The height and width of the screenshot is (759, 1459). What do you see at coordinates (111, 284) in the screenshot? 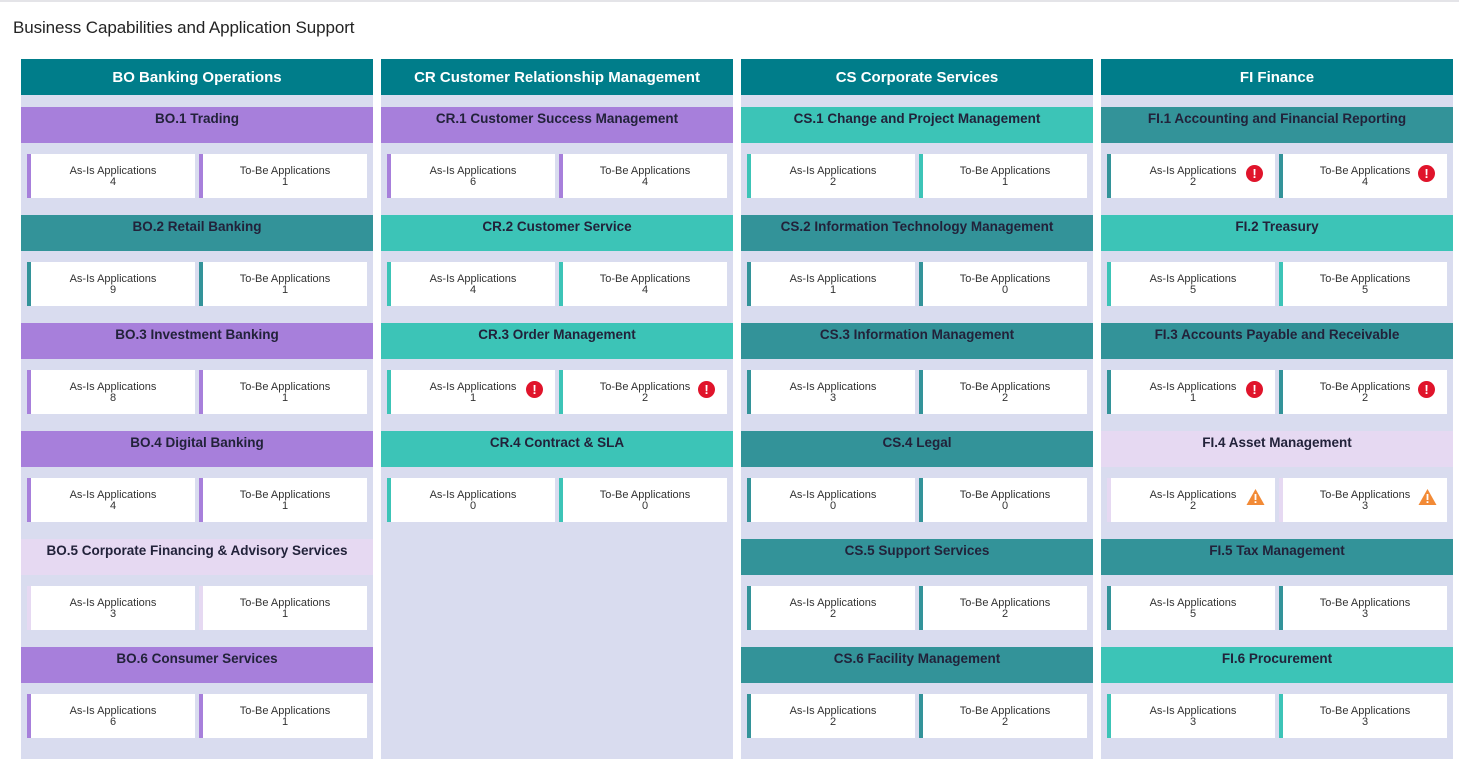
I see `as-is-applications-card: As-Is Applications 9` at bounding box center [111, 284].